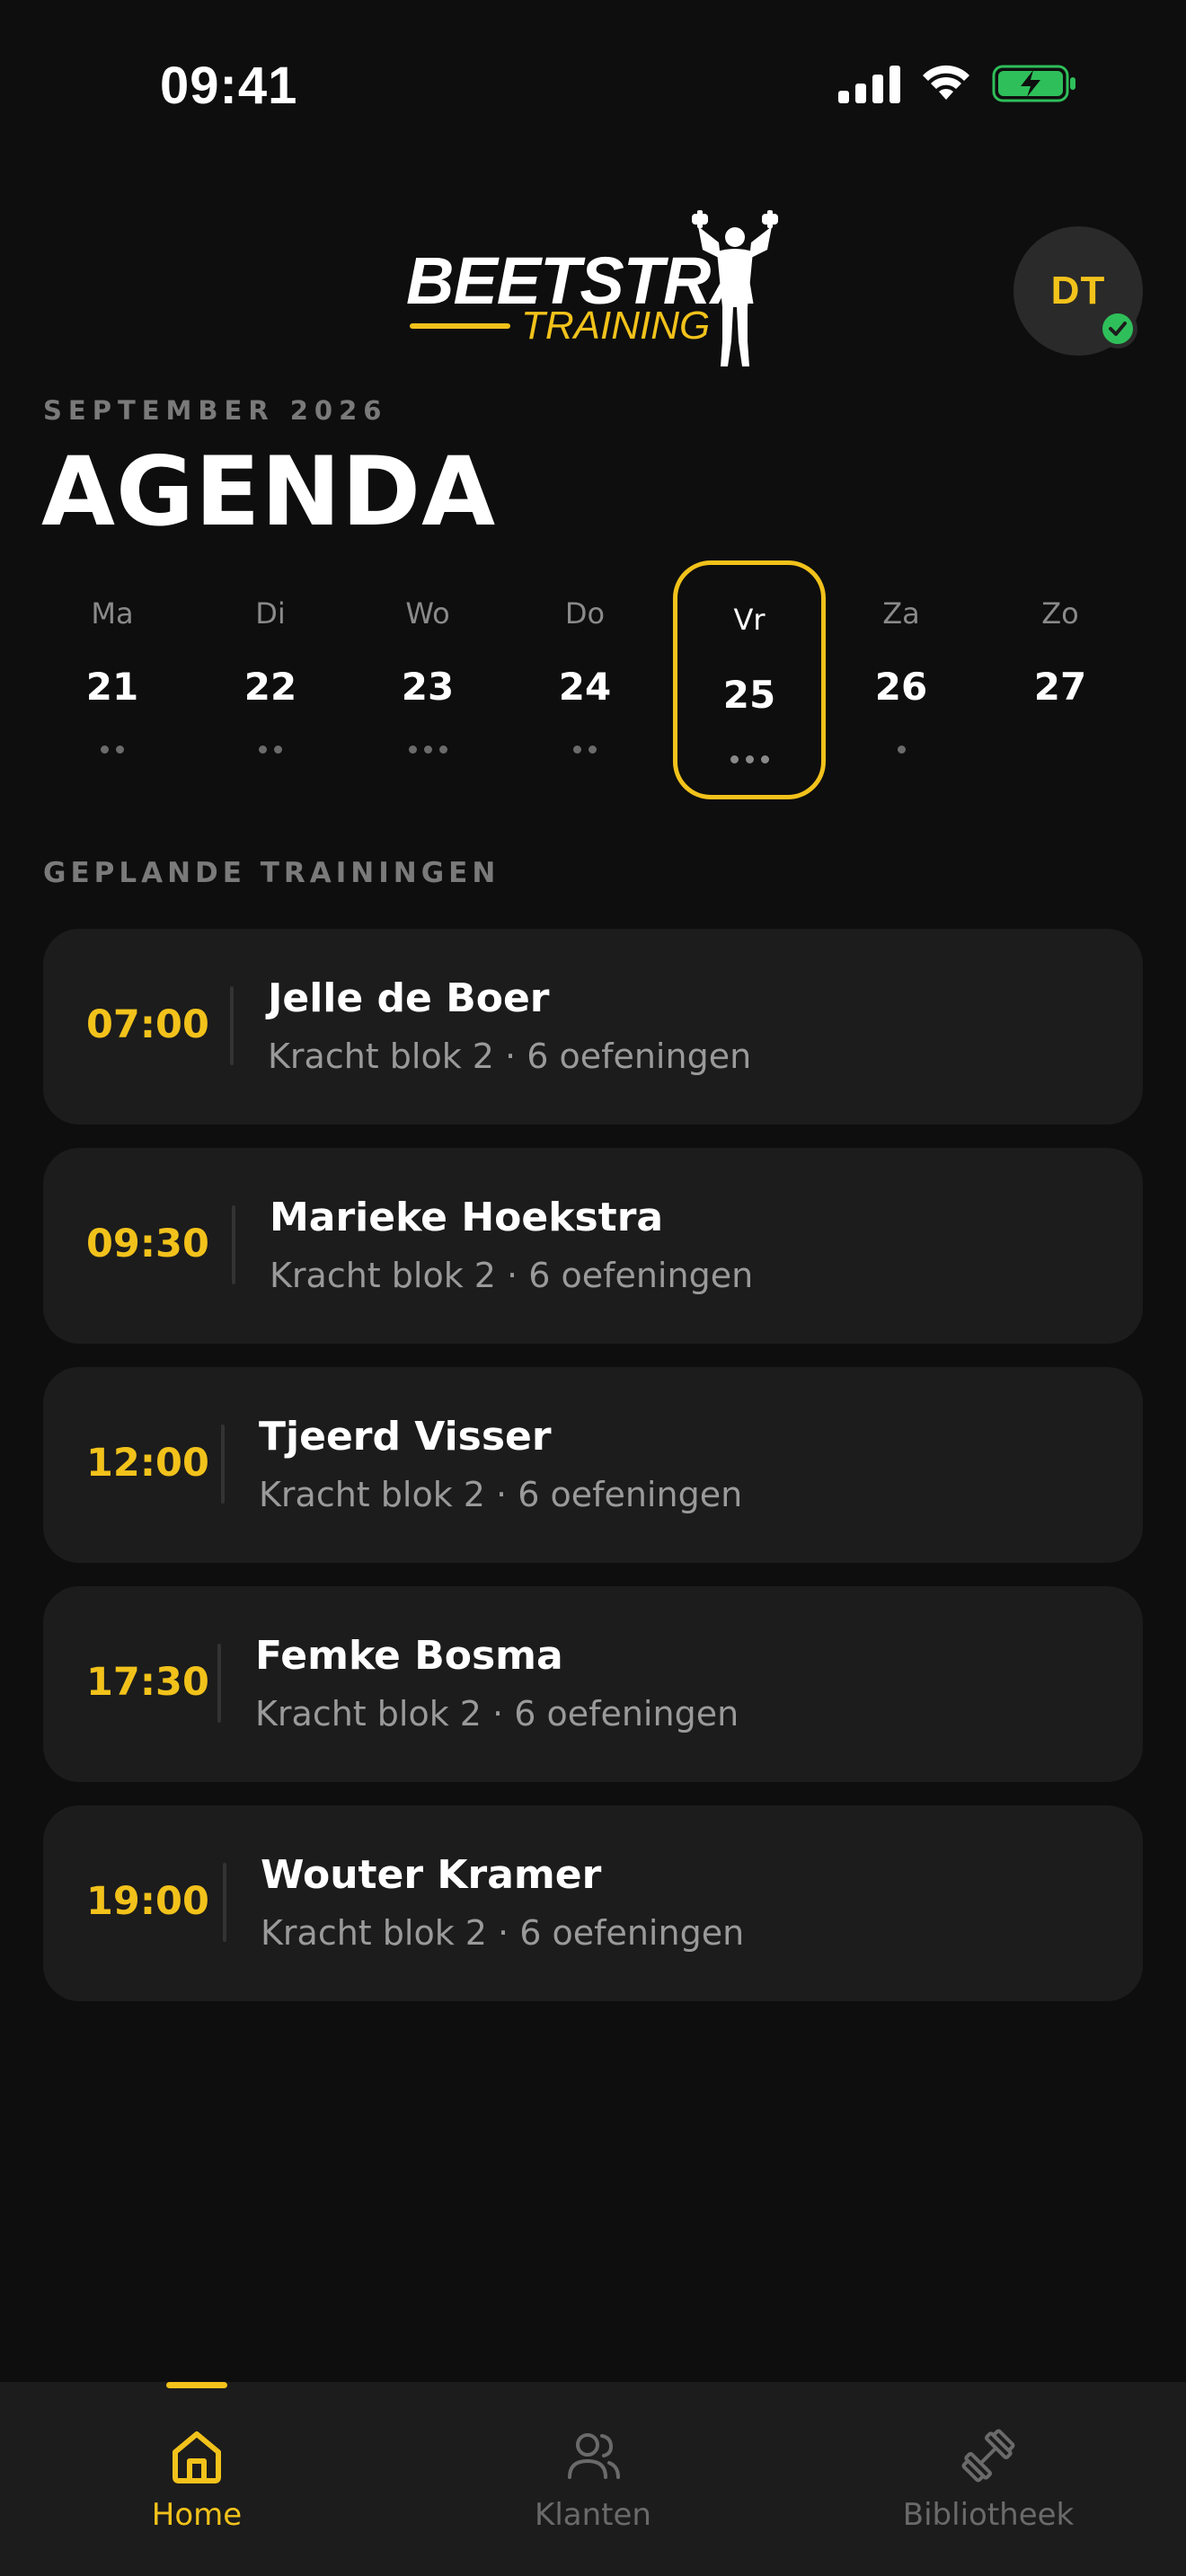 This screenshot has height=2576, width=1186. What do you see at coordinates (593, 81) in the screenshot?
I see `status-bar: 09:41` at bounding box center [593, 81].